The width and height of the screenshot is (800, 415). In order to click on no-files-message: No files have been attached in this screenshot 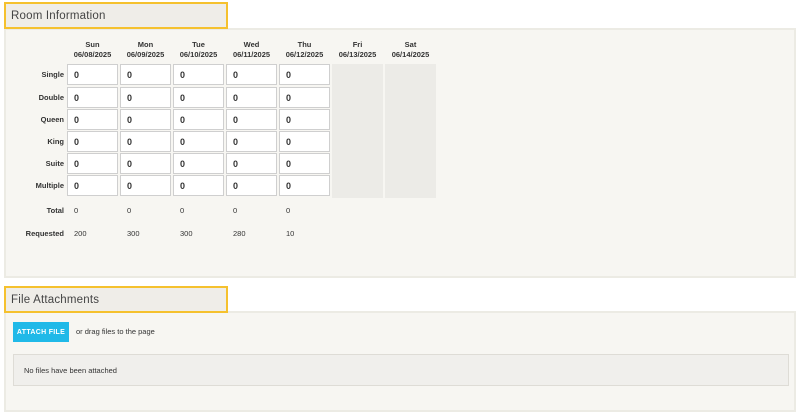, I will do `click(70, 370)`.